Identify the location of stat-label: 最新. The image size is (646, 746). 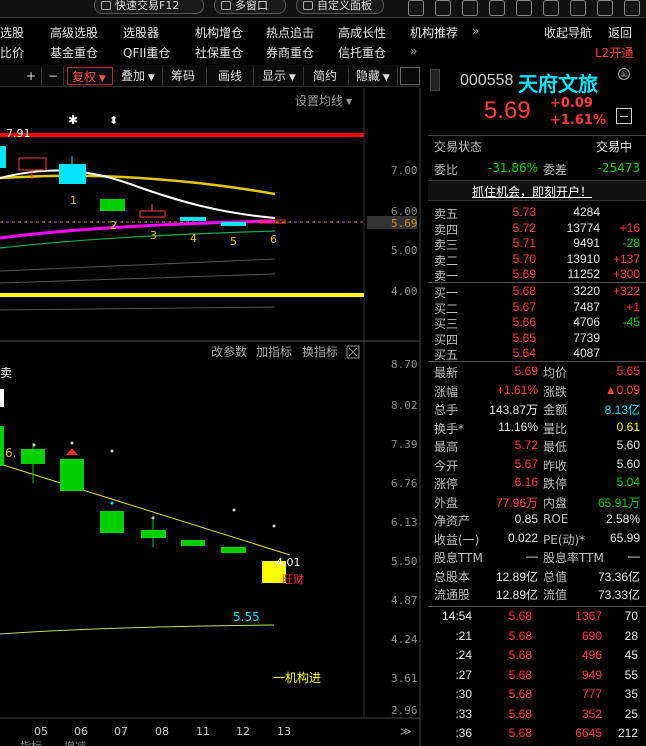
(446, 373).